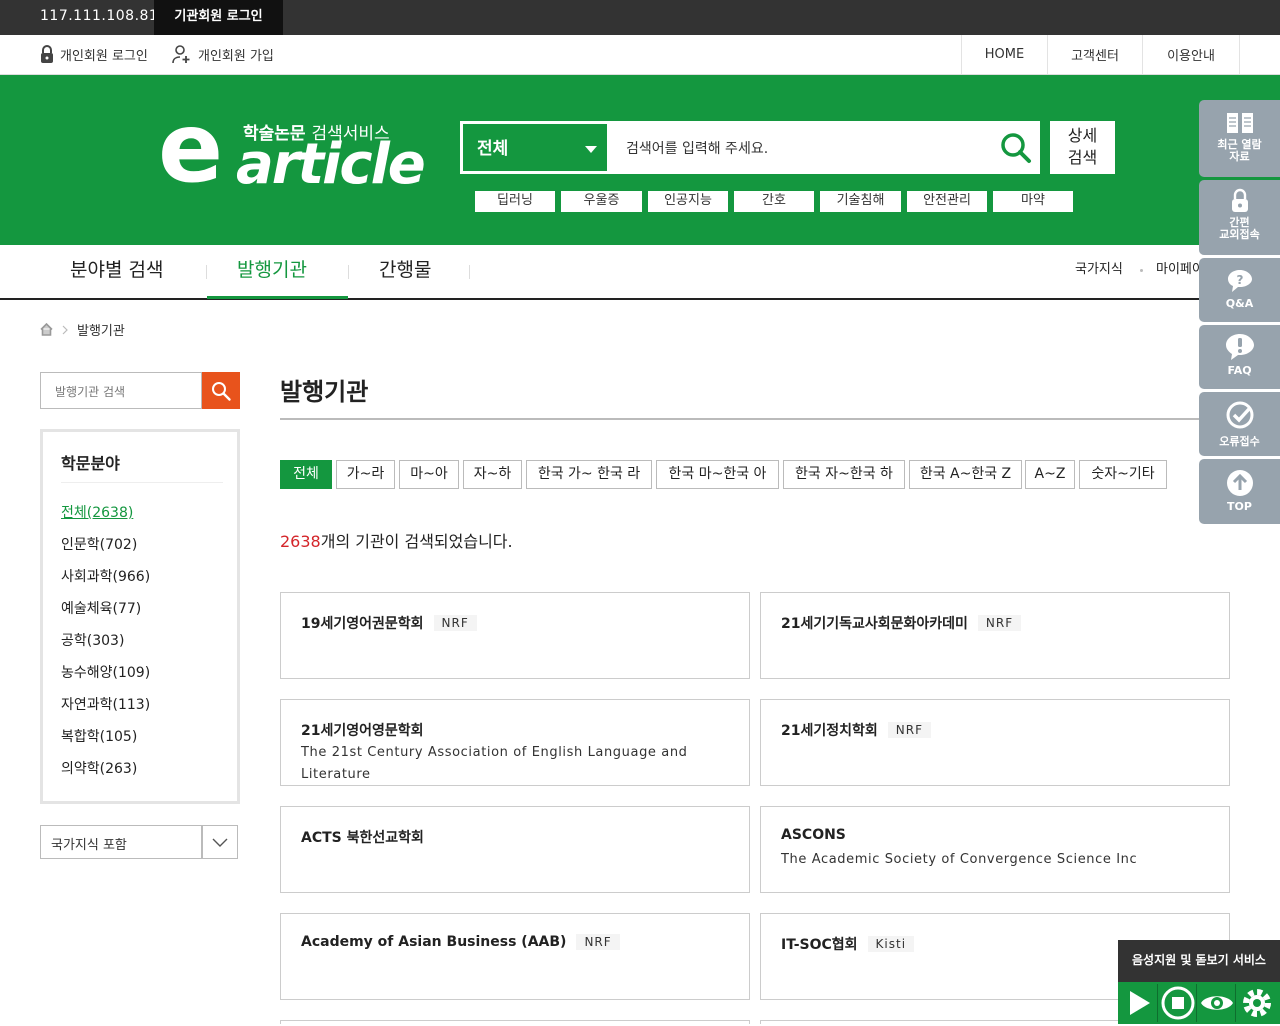 Image resolution: width=1280 pixels, height=1026 pixels. Describe the element at coordinates (995, 742) in the screenshot. I see `publisher-card: 21세기정치학회 NRF` at that location.